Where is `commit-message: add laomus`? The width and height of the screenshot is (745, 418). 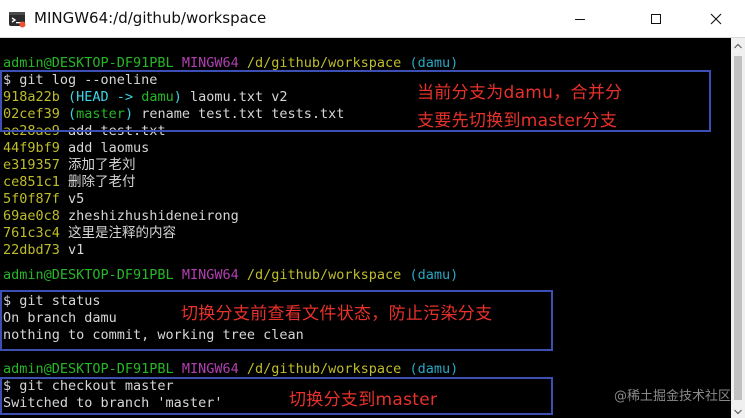
commit-message: add laomus is located at coordinates (104, 148).